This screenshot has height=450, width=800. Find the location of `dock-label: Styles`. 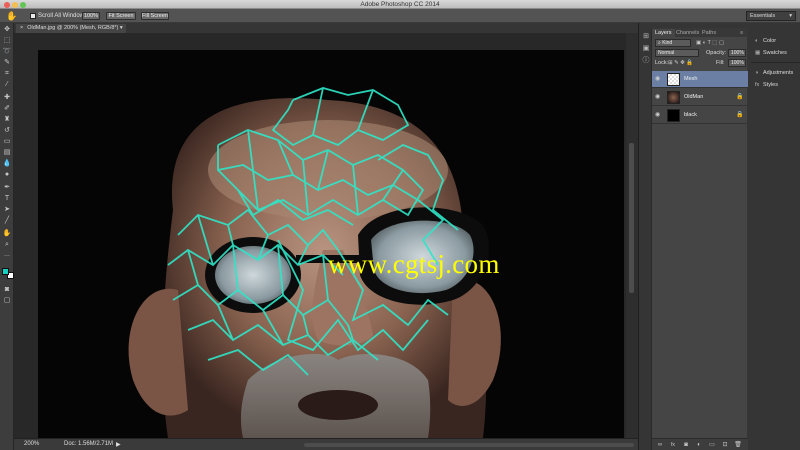

dock-label: Styles is located at coordinates (770, 85).